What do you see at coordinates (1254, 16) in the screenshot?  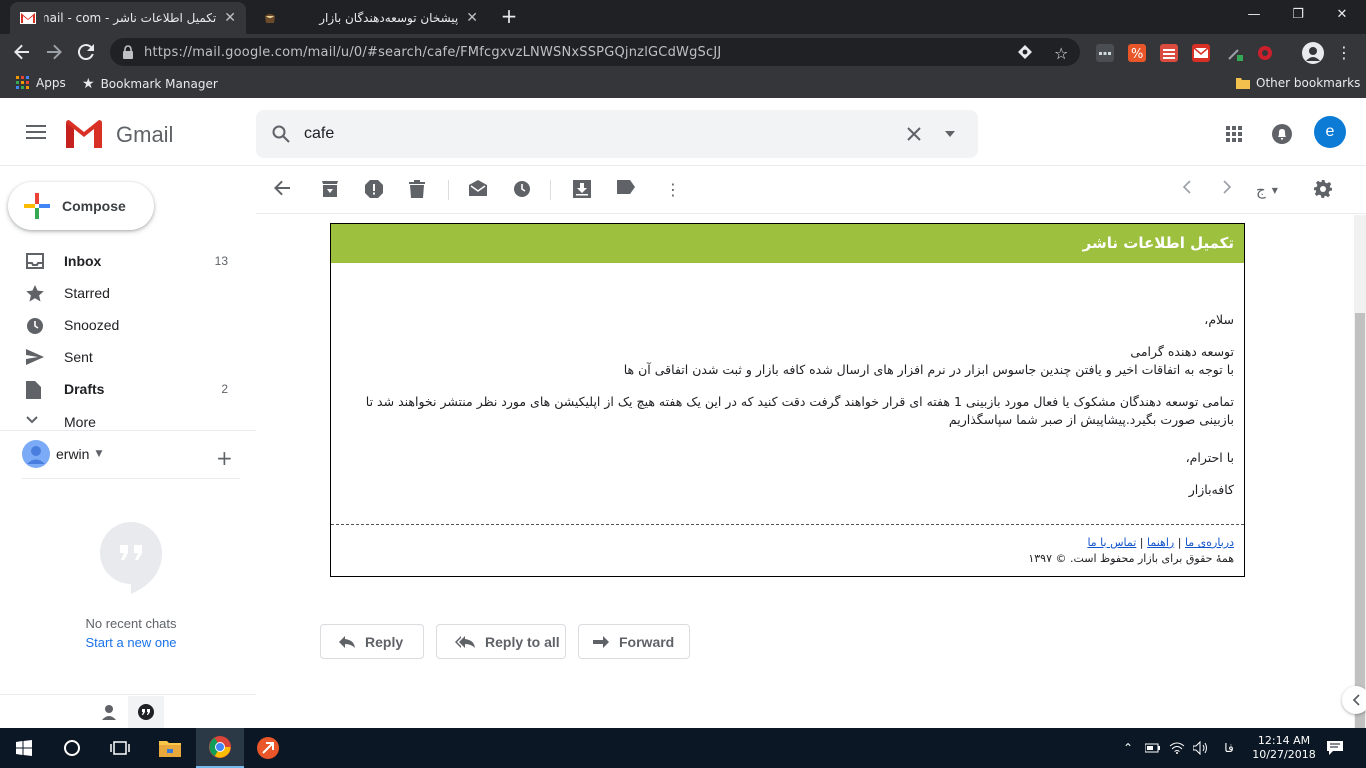 I see `minimize-icon: —` at bounding box center [1254, 16].